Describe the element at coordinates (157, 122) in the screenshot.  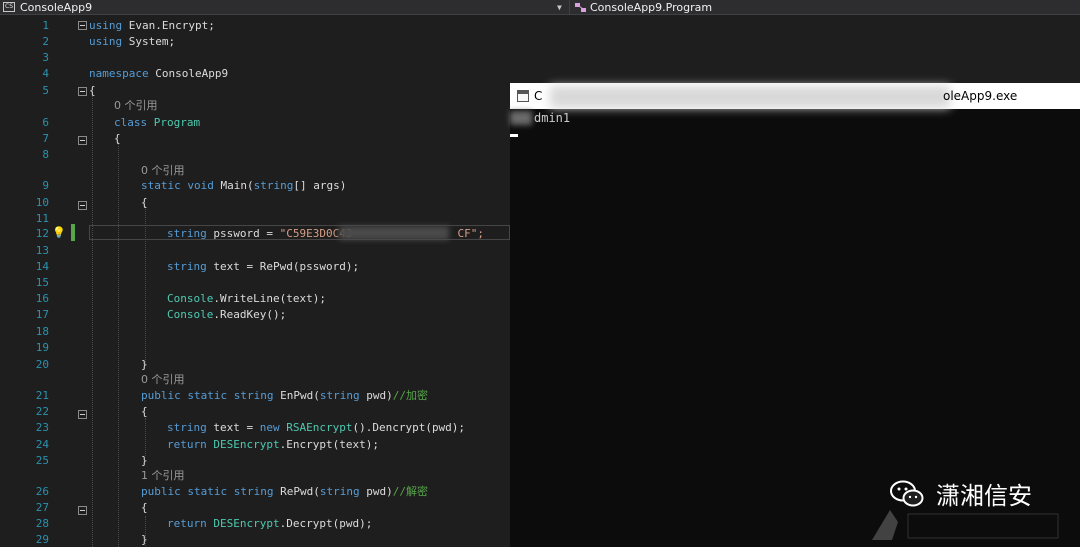
I see `code-line-6: class Program` at that location.